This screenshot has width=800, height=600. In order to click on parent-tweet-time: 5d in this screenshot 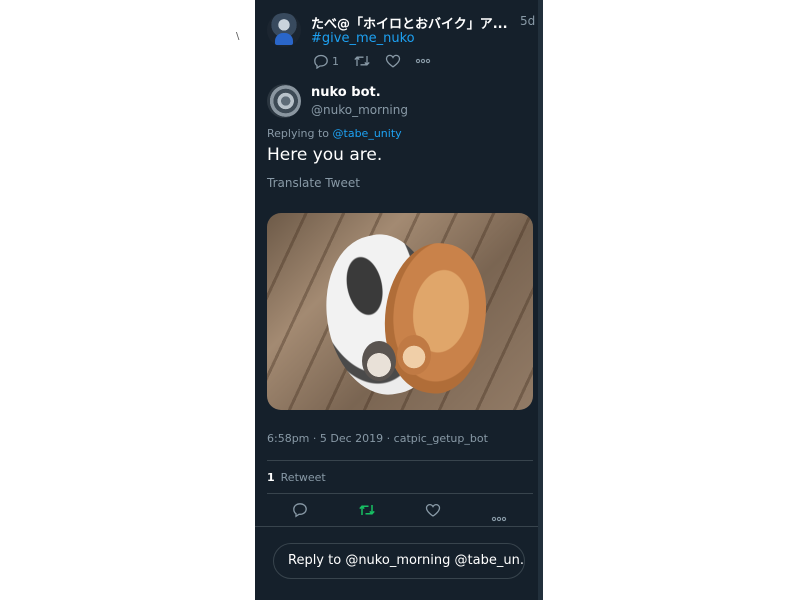, I will do `click(527, 21)`.